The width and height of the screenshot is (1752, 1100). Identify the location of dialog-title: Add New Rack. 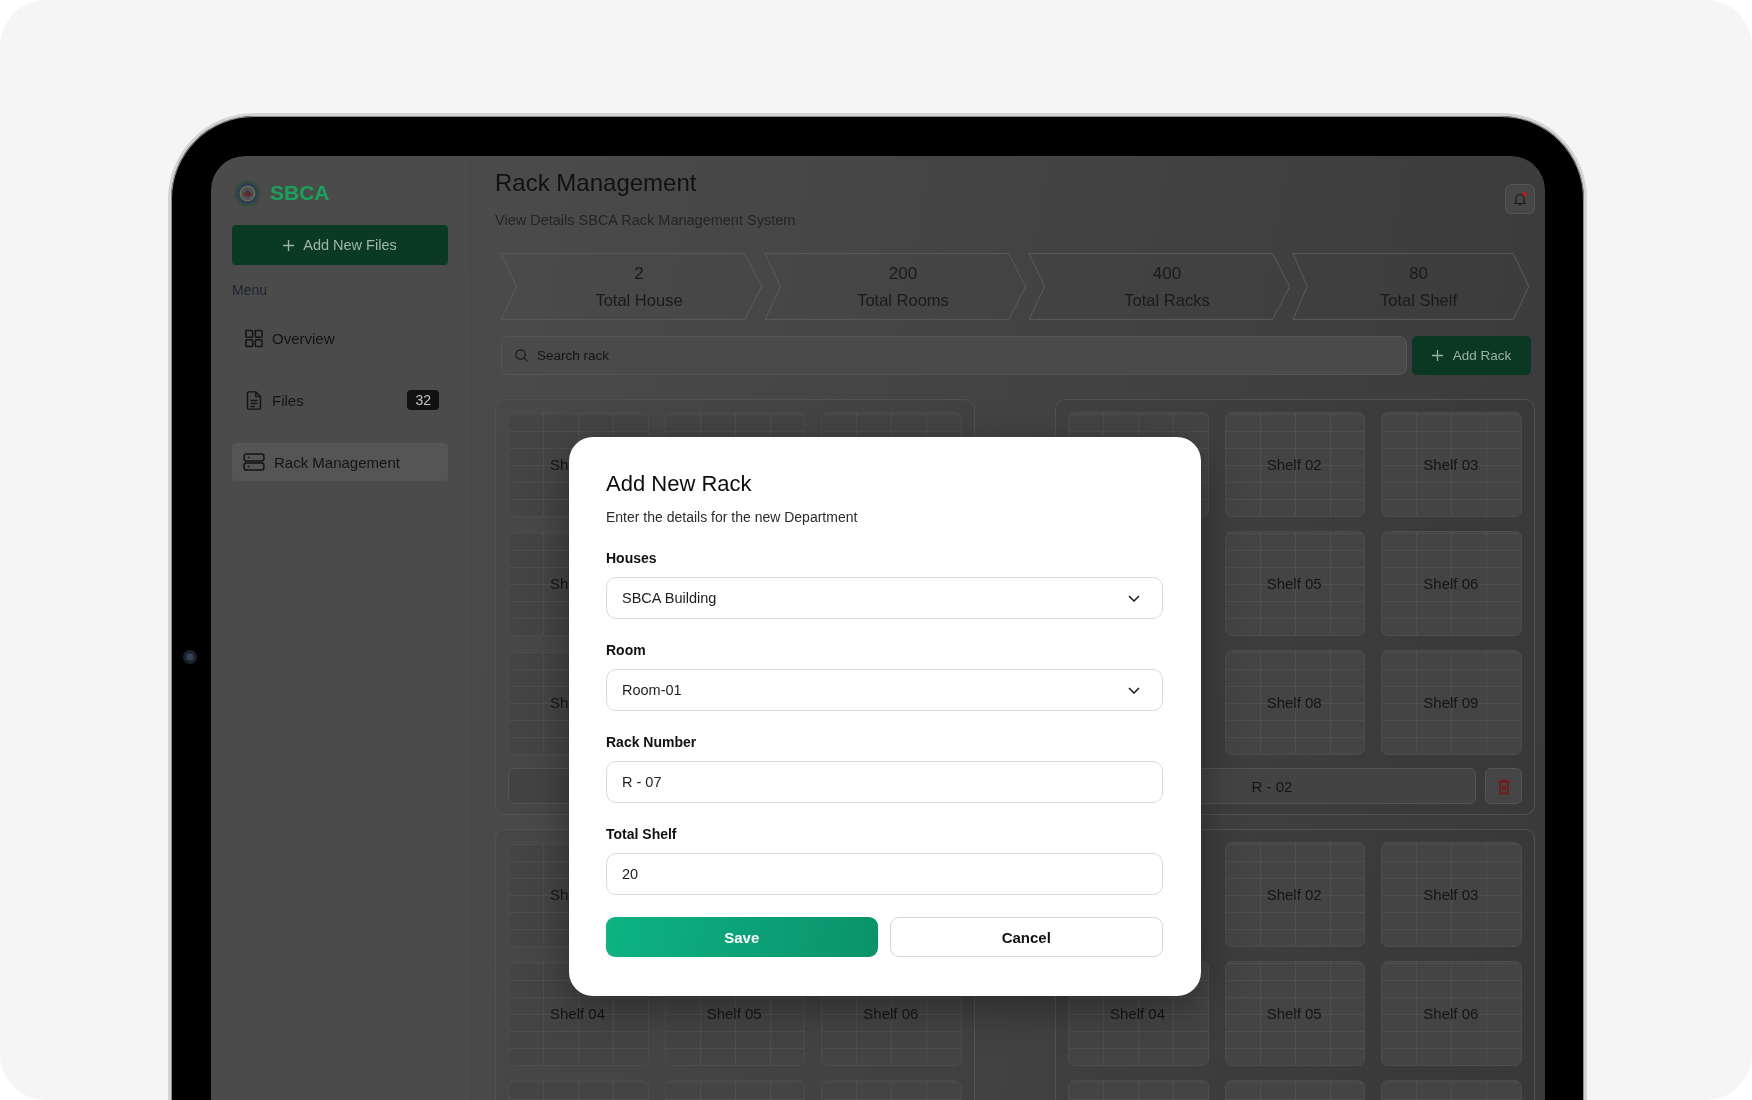
(679, 484).